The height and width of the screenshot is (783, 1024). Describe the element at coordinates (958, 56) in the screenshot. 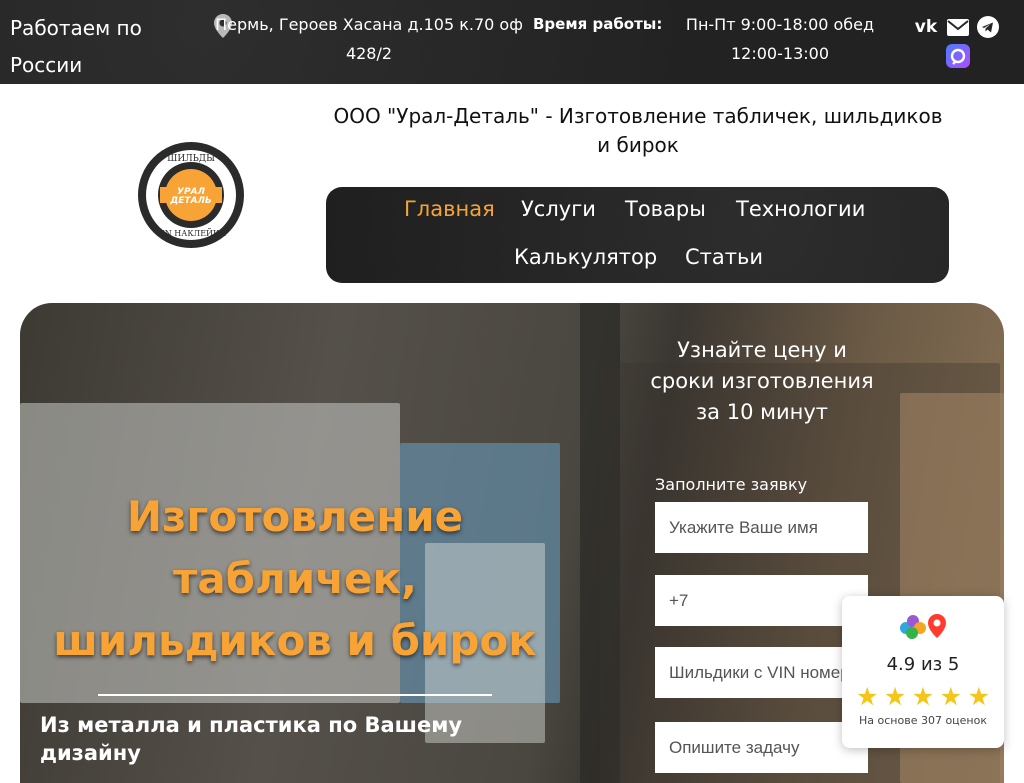

I see `max-messenger-icon` at that location.